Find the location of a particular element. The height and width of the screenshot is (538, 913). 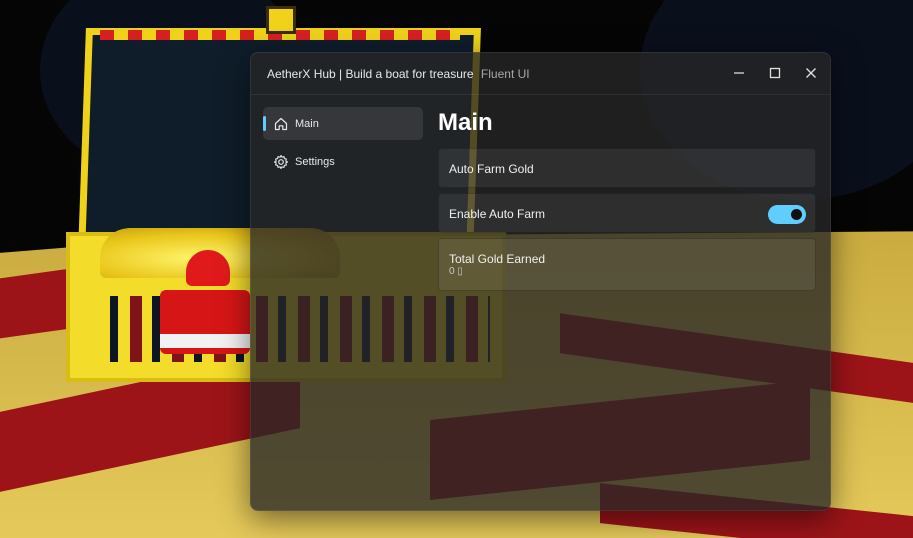

active-tab-indicator is located at coordinates (264, 123).